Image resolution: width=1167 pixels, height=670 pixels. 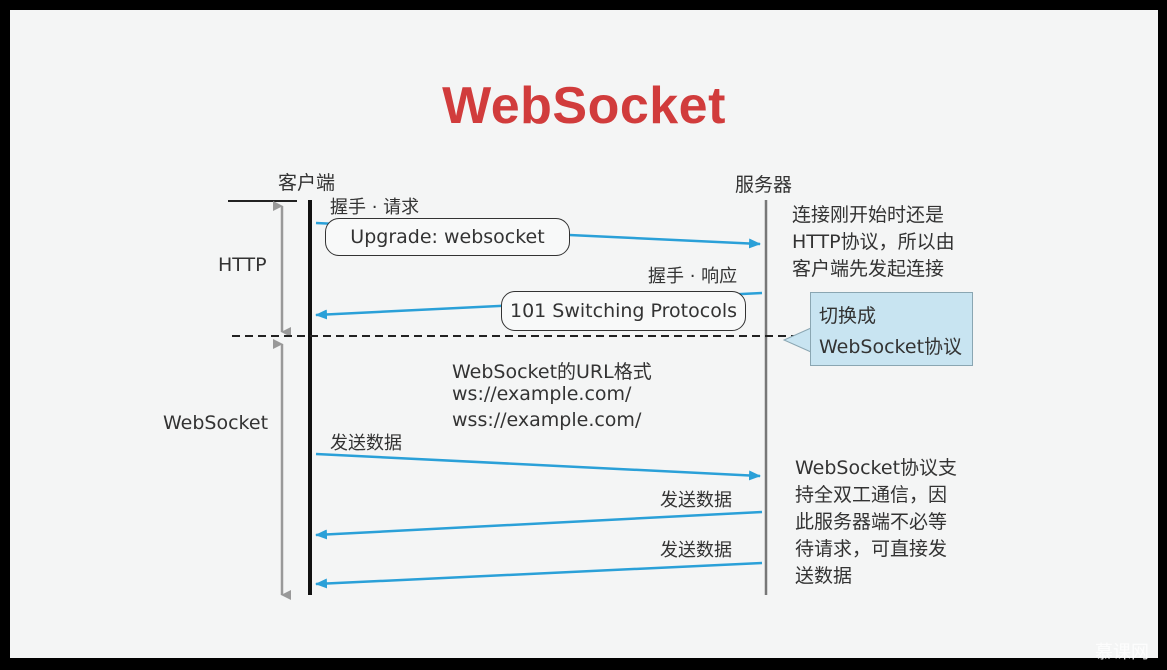 What do you see at coordinates (696, 550) in the screenshot?
I see `server-send-data-caption-2: 发送数据` at bounding box center [696, 550].